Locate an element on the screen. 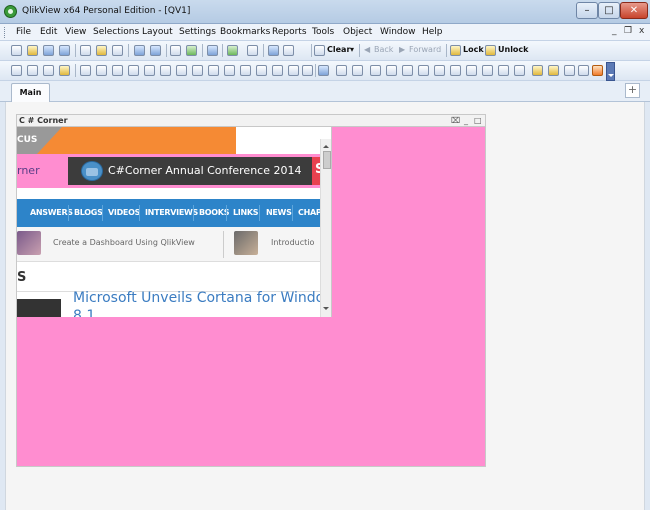 This screenshot has height=510, width=650. menu-object: Object is located at coordinates (357, 32).